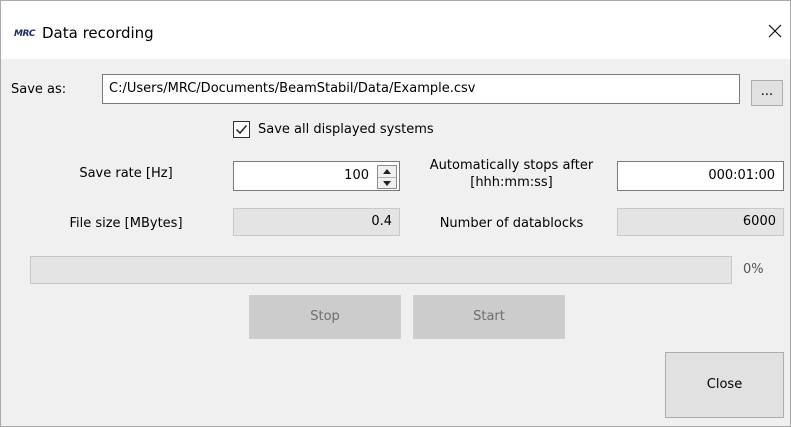 The height and width of the screenshot is (427, 791). I want to click on close-button: Close, so click(724, 385).